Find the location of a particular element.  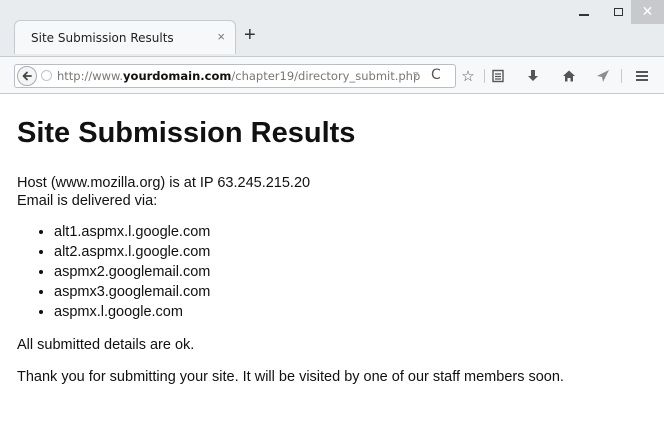

list-item: aspmx2.googlemail.com is located at coordinates (355, 272).